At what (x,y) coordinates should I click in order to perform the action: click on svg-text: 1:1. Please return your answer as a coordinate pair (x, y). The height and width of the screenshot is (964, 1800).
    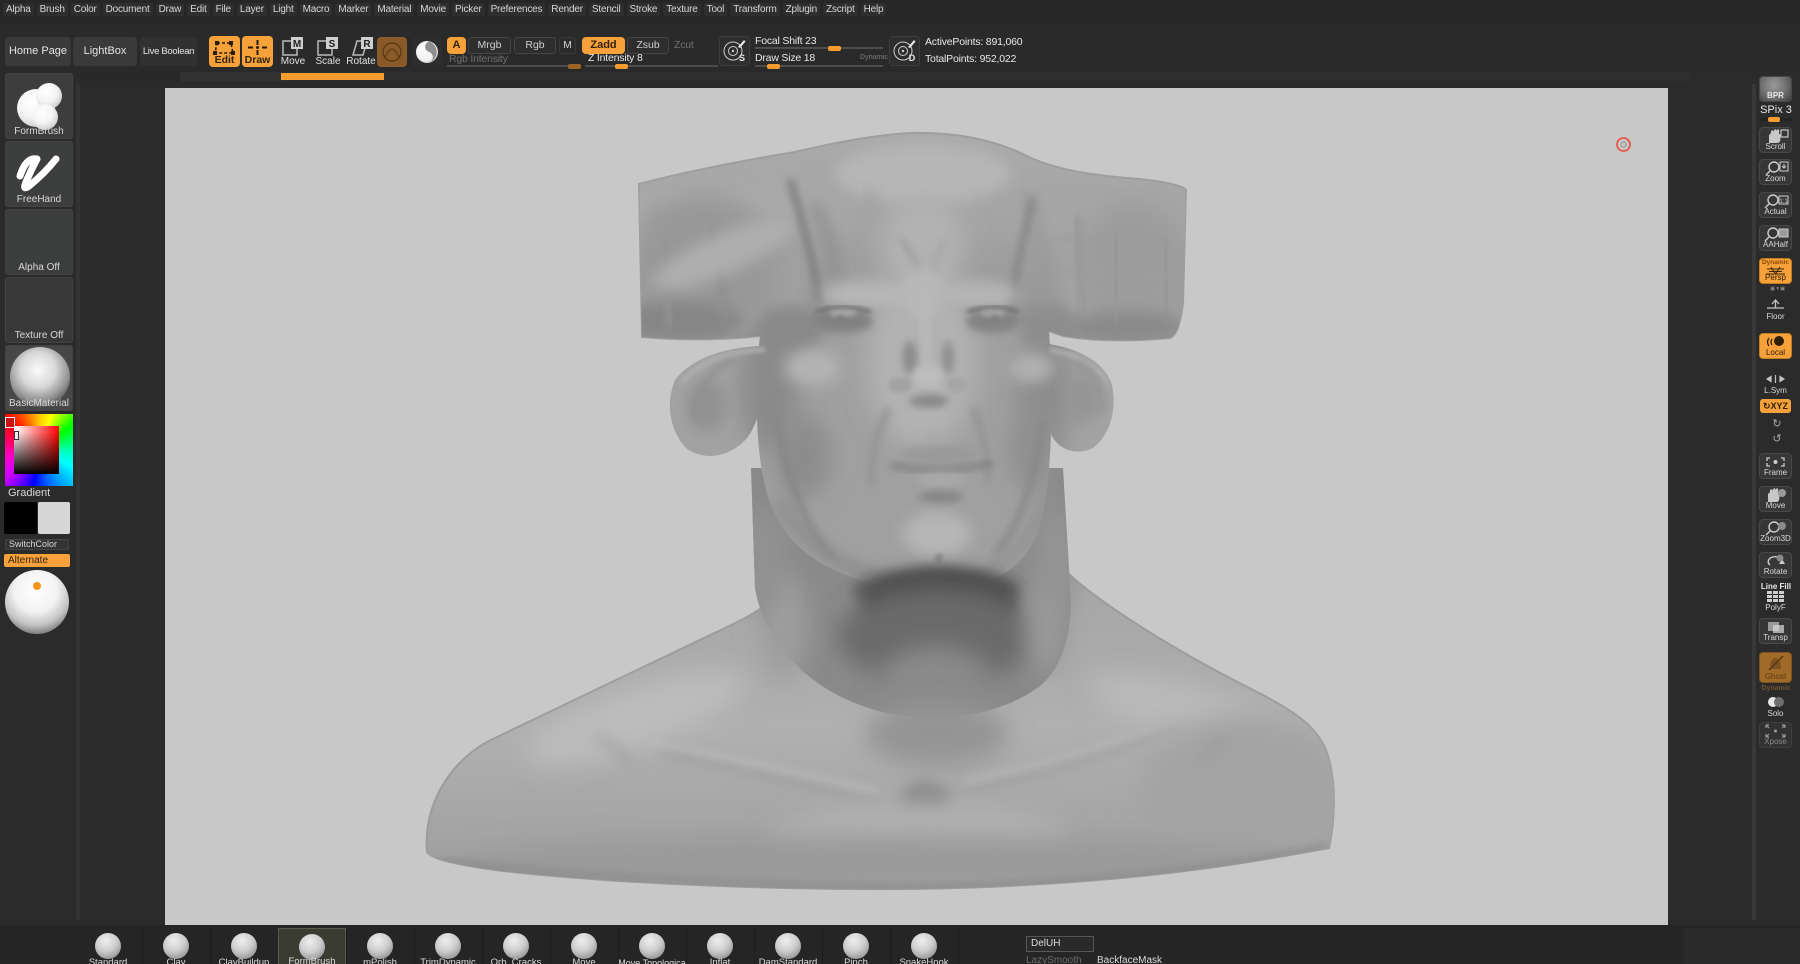
    Looking at the image, I should click on (1783, 202).